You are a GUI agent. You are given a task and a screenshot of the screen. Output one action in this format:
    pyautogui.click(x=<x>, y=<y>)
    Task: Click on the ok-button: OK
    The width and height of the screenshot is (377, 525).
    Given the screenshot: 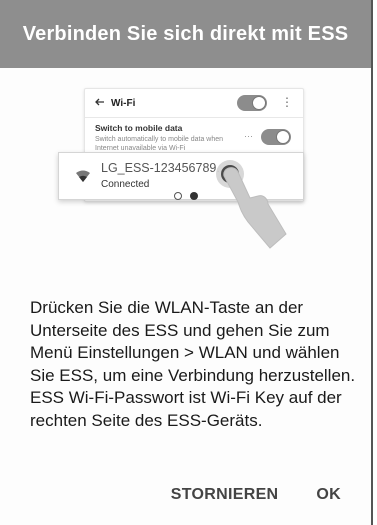 What is the action you would take?
    pyautogui.click(x=328, y=495)
    